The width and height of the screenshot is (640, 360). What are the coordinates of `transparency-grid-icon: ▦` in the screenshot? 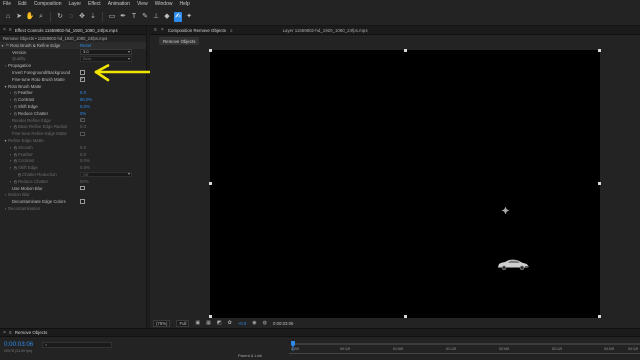 It's located at (208, 323).